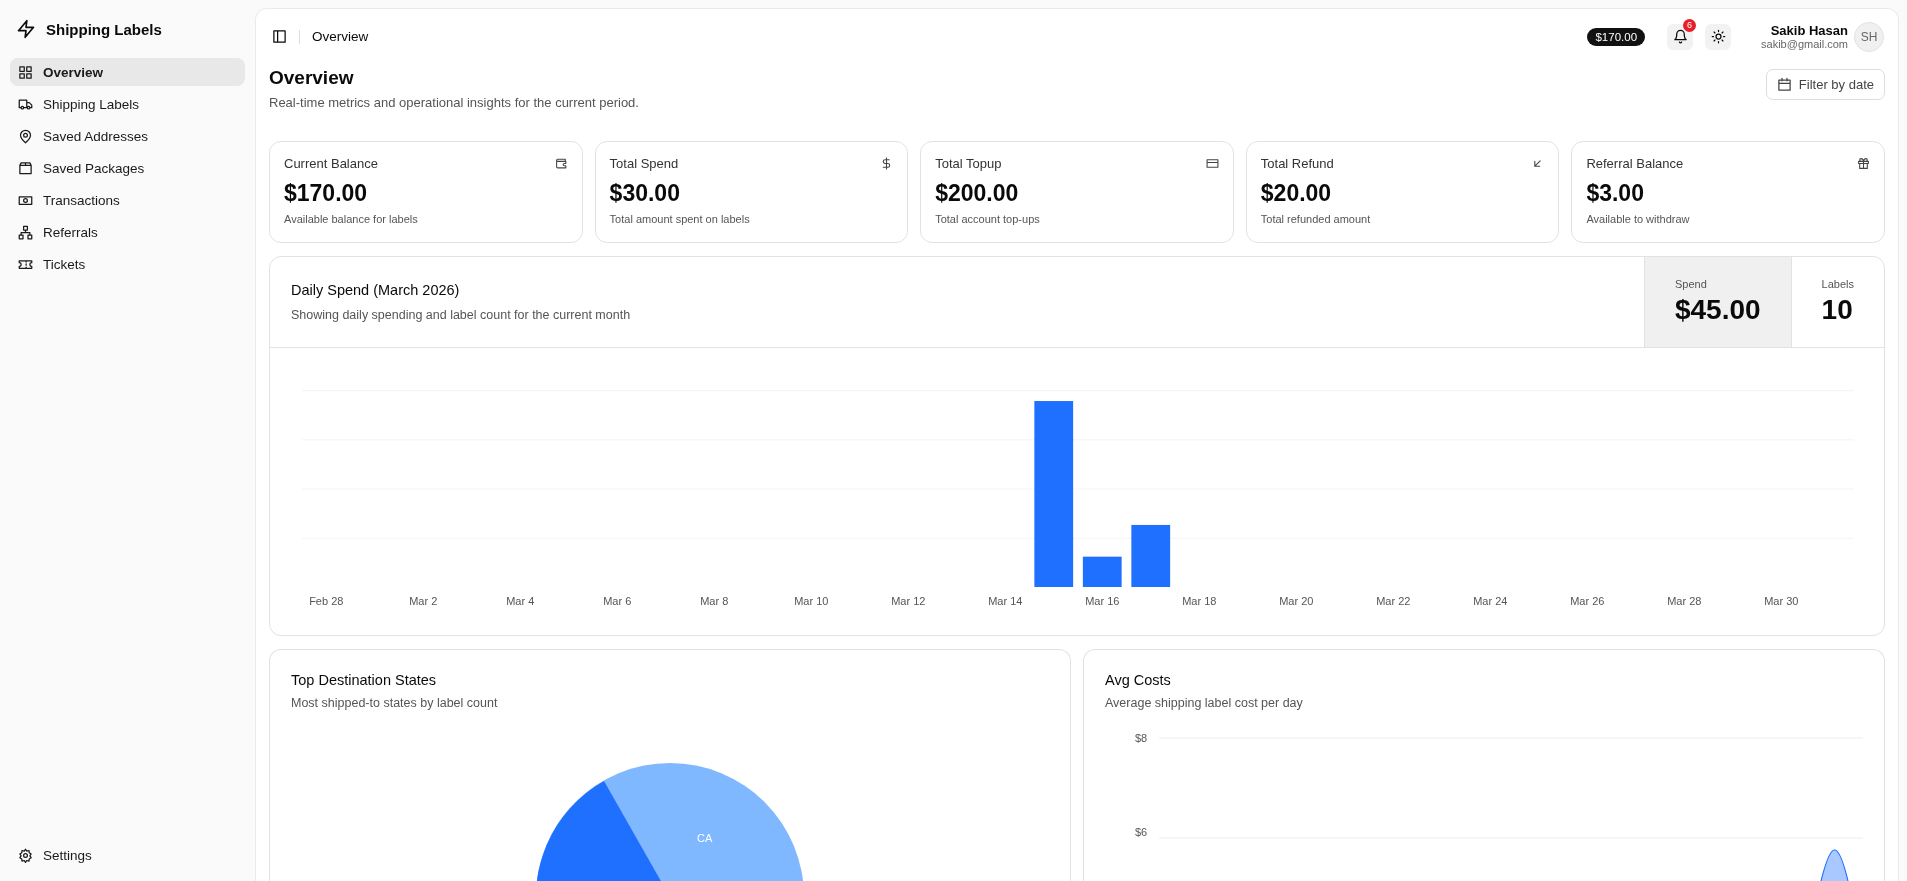 Image resolution: width=1907 pixels, height=881 pixels. I want to click on axis-label: Mar 2, so click(423, 601).